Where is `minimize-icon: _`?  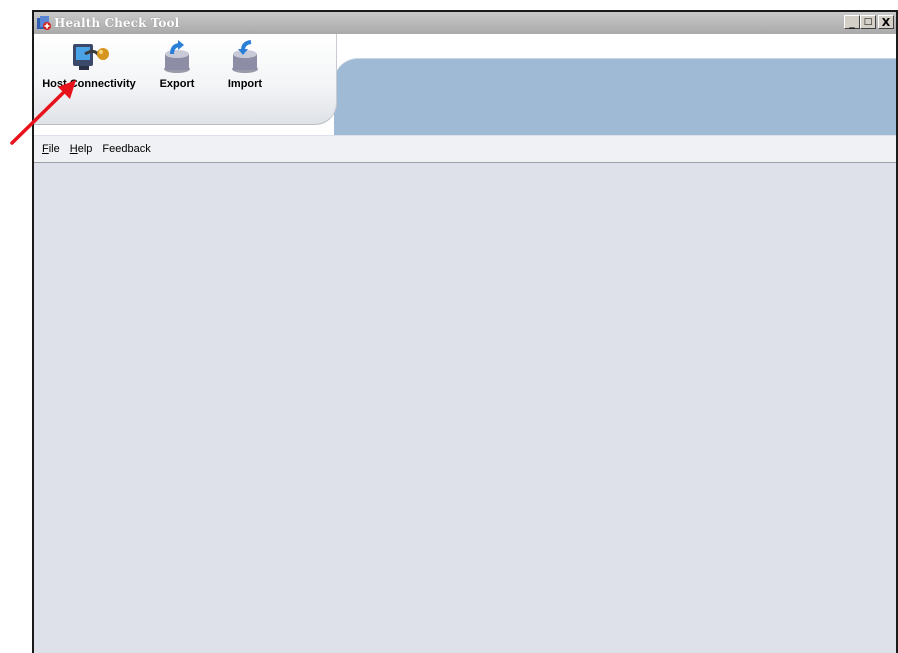
minimize-icon: _ is located at coordinates (852, 22).